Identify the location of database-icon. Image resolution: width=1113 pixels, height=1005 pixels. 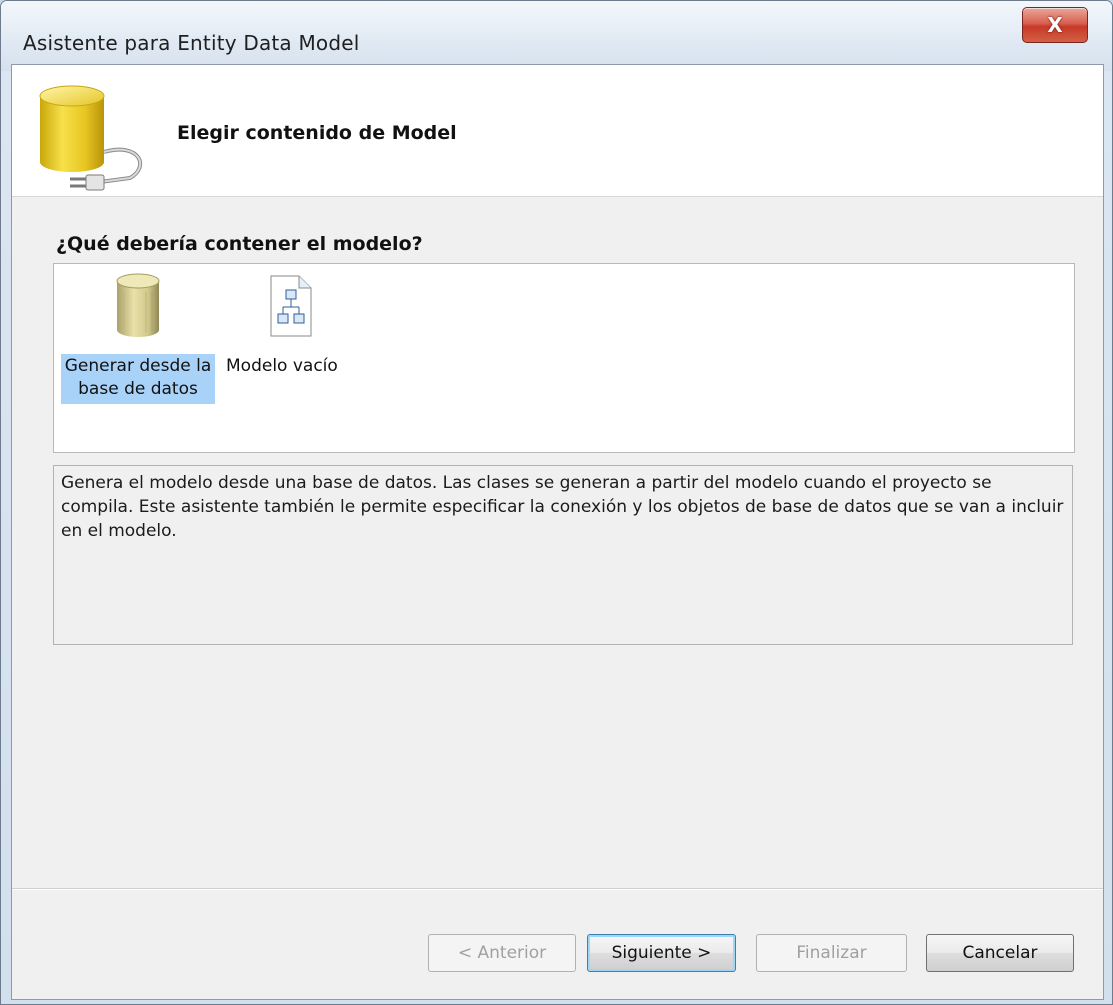
(138, 308).